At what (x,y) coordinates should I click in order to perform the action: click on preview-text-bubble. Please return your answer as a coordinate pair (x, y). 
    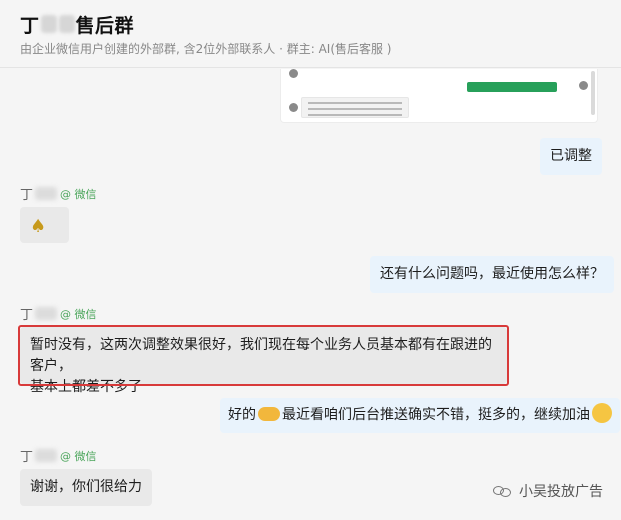
    Looking at the image, I should click on (355, 107).